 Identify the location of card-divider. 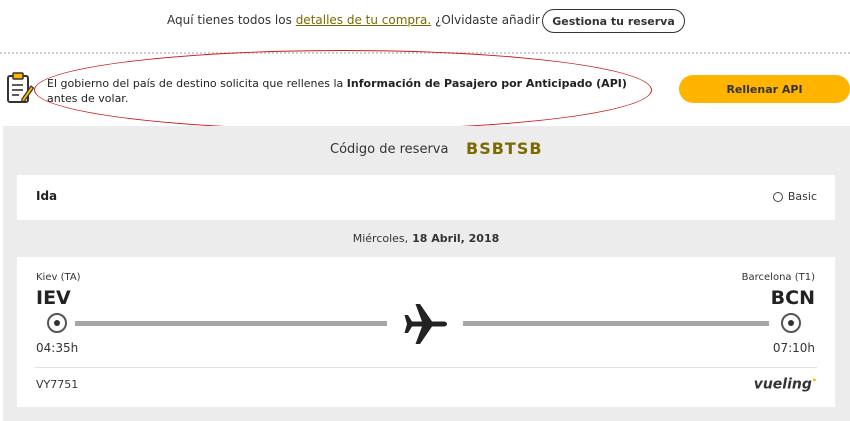
(426, 367).